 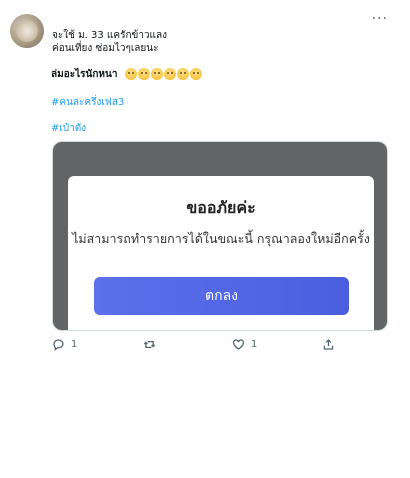 I want to click on like-count: 1, so click(x=254, y=344).